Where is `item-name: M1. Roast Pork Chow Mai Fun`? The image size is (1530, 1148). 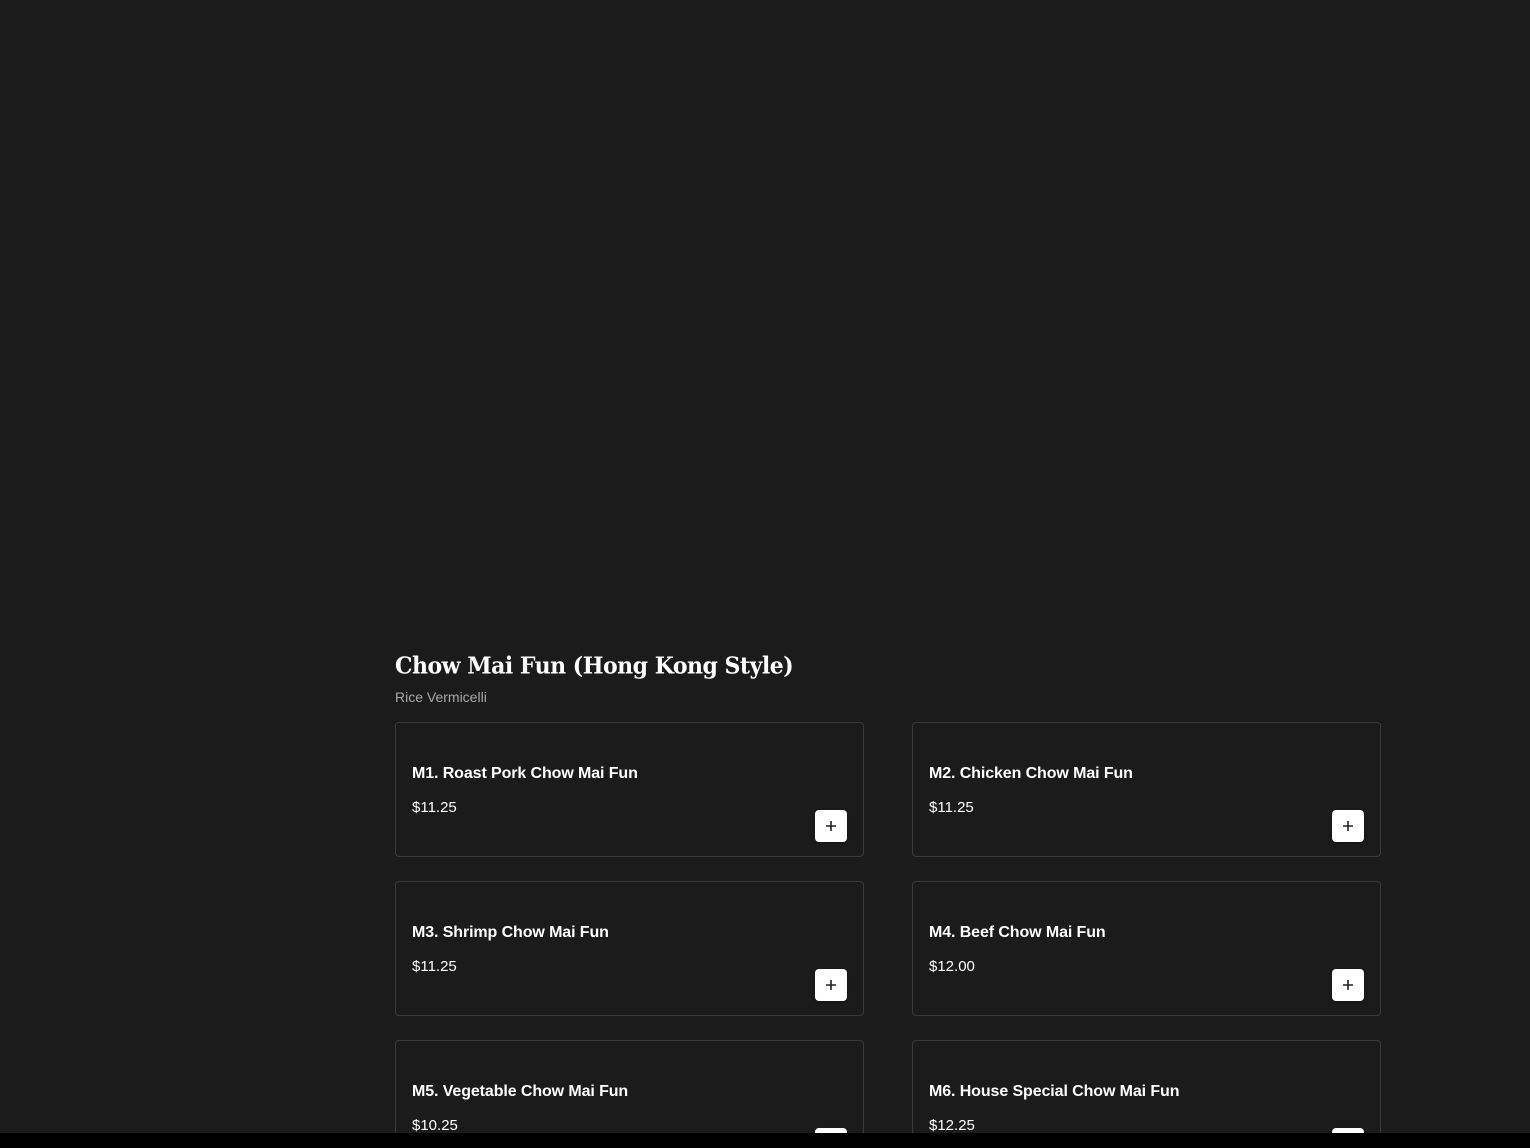
item-name: M1. Roast Pork Chow Mai Fun is located at coordinates (525, 773).